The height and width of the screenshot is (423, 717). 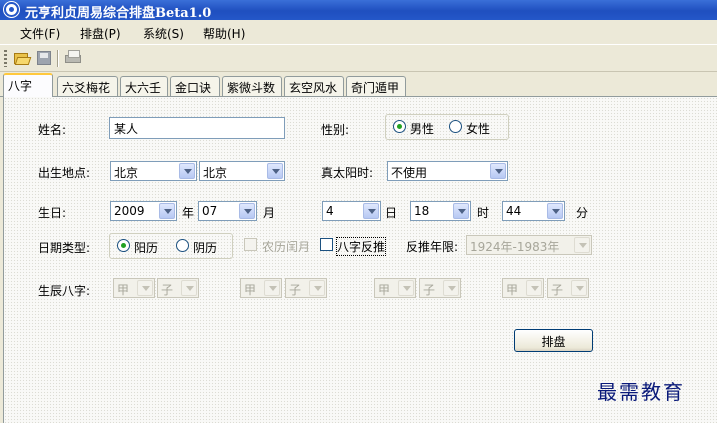 I want to click on solar-time-label: 真太阳时:, so click(x=347, y=173).